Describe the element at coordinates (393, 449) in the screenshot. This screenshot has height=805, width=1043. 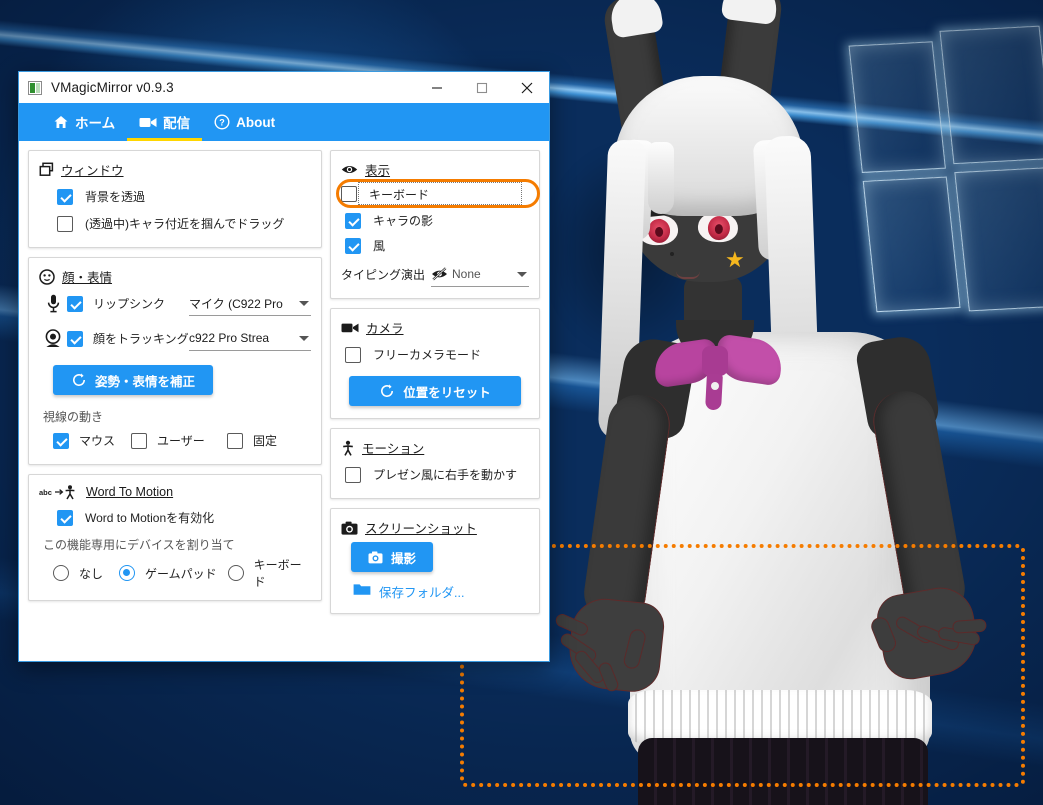
I see `motion-settings-title: モーション` at that location.